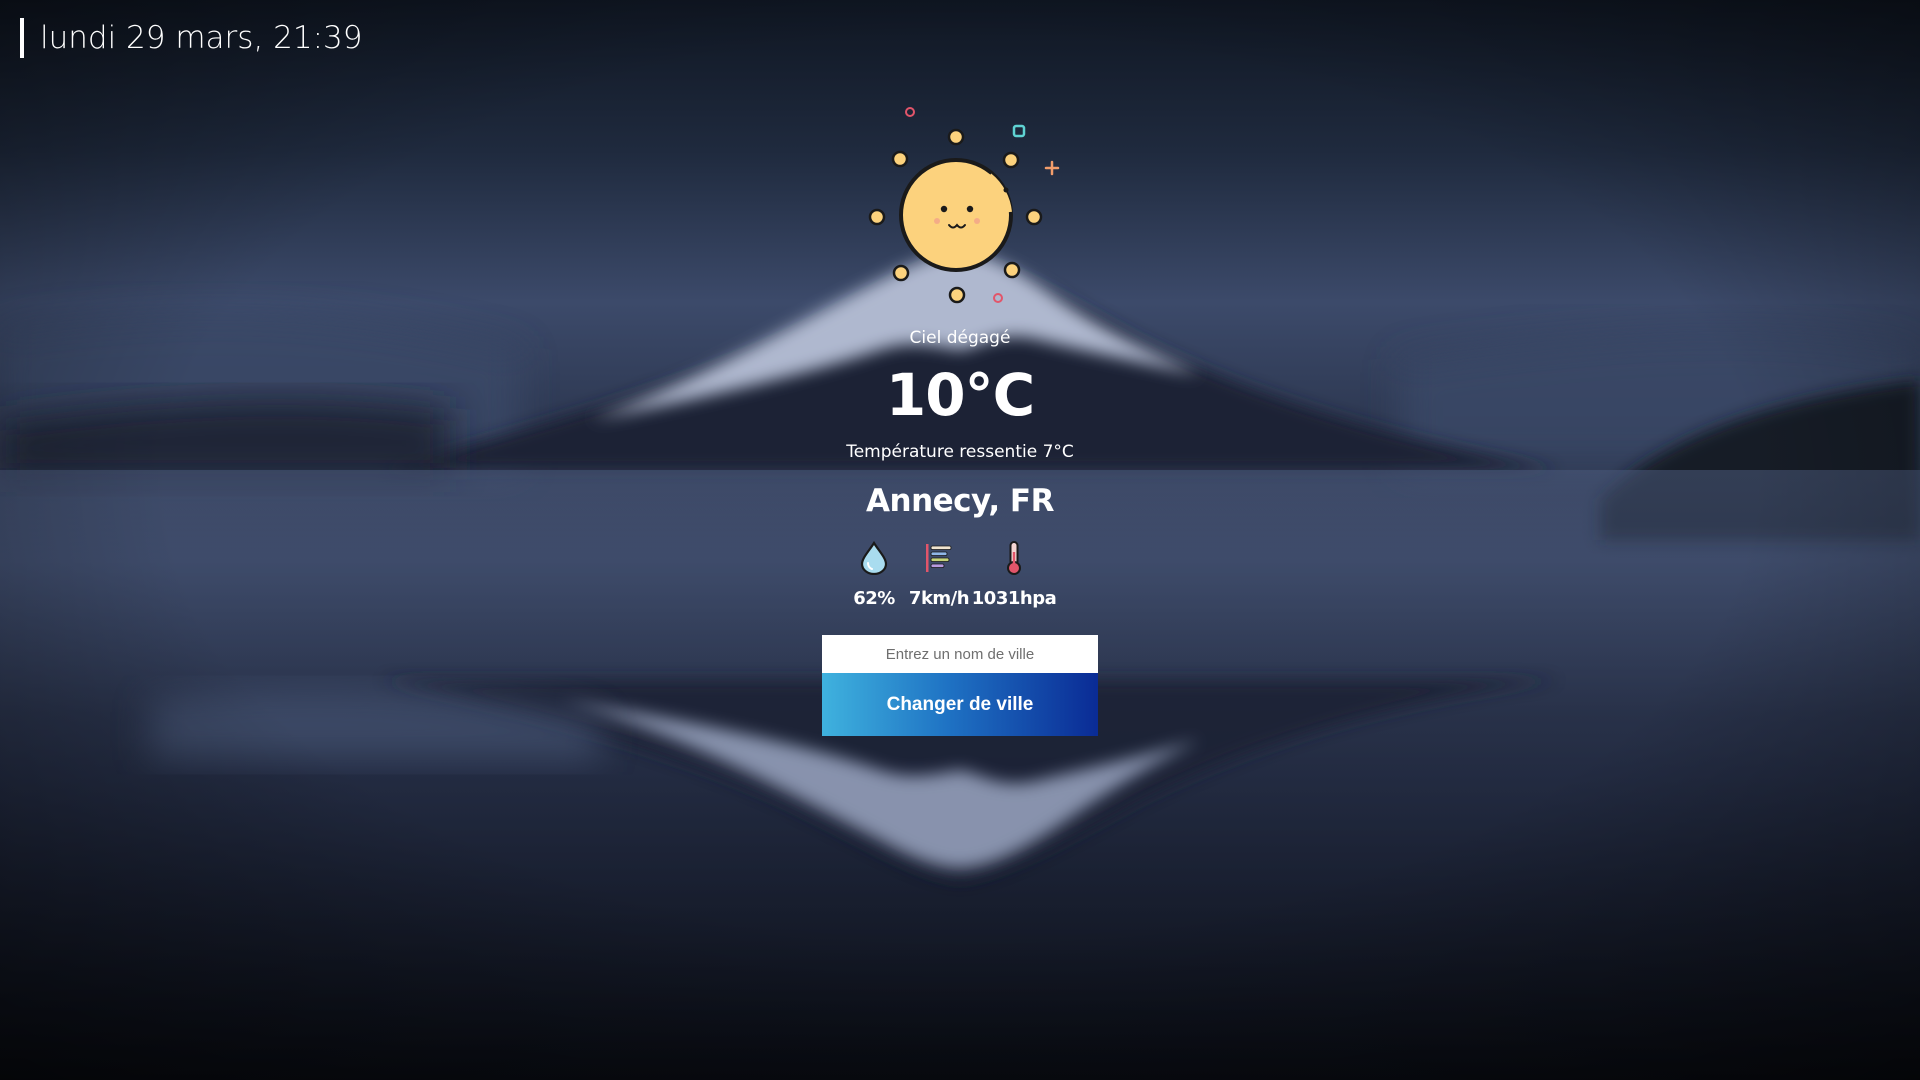  What do you see at coordinates (960, 205) in the screenshot?
I see `sun-icon` at bounding box center [960, 205].